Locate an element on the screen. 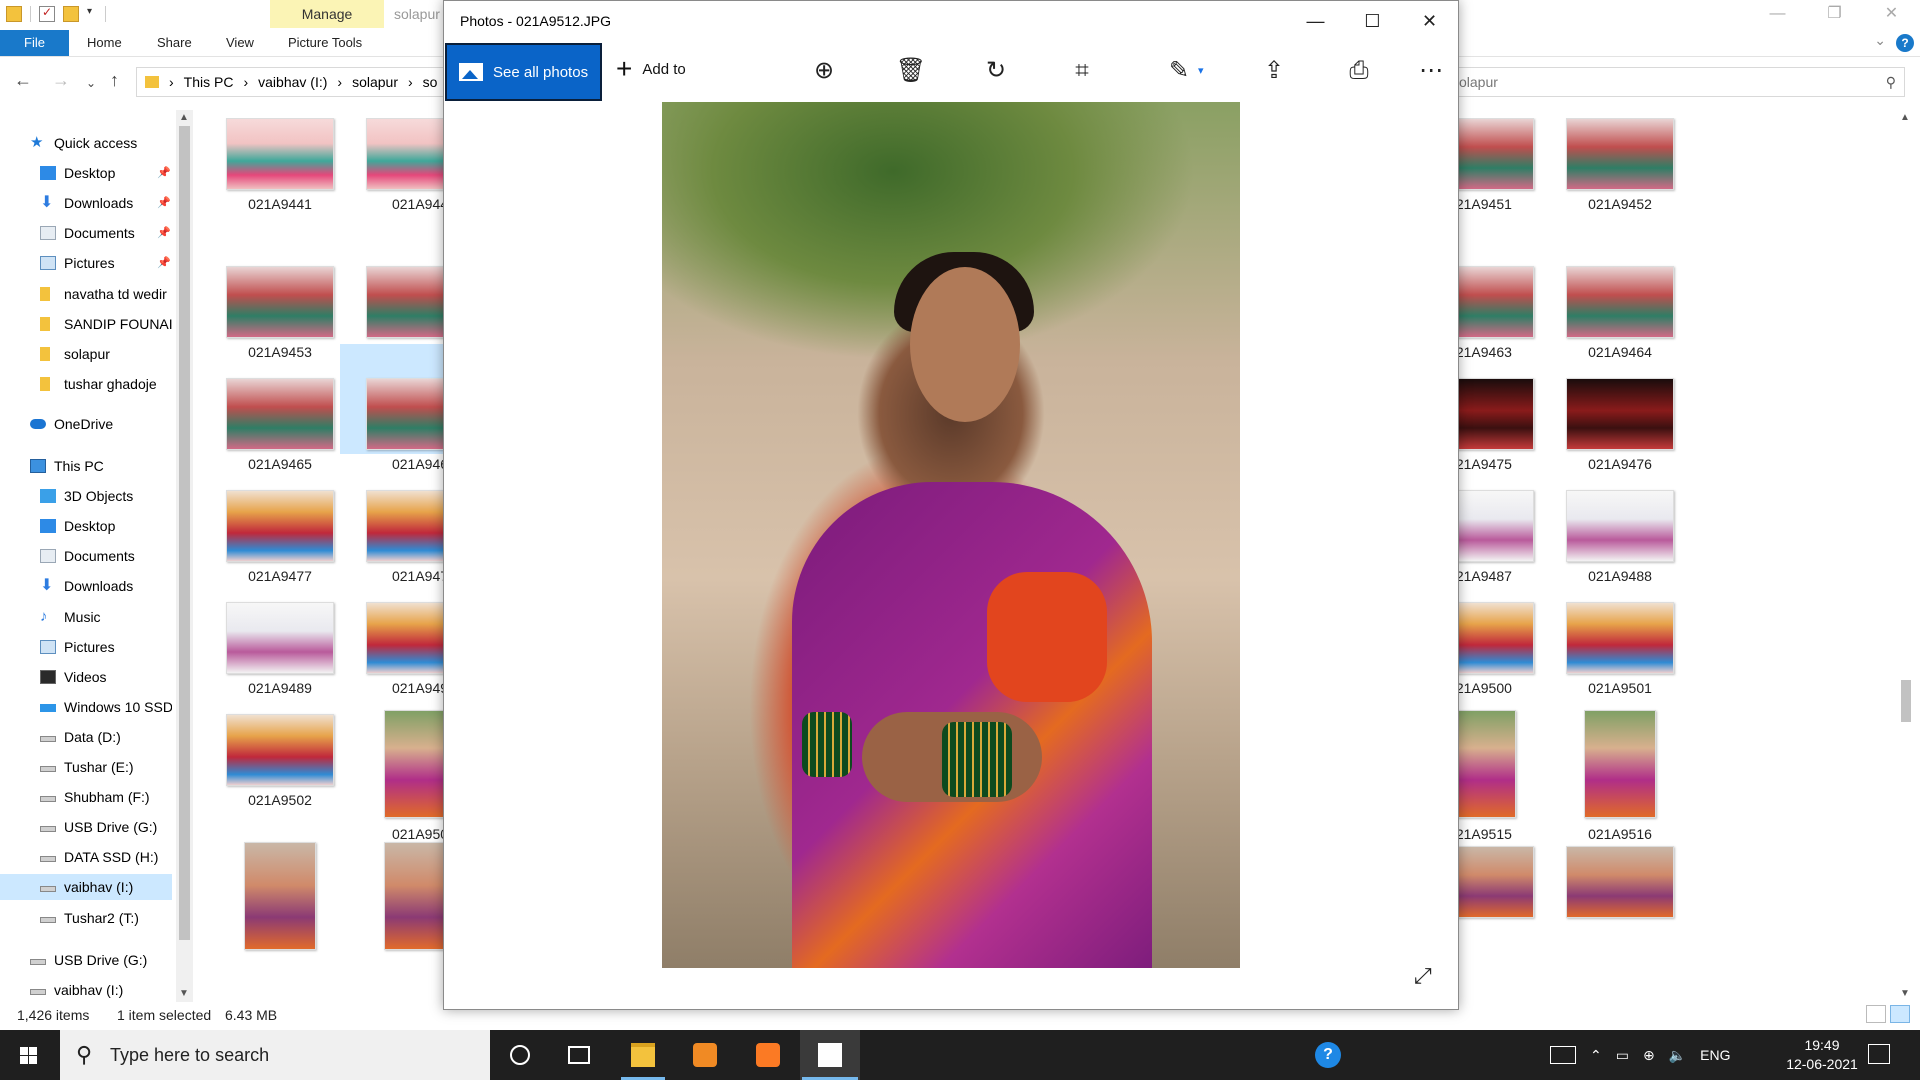 This screenshot has width=1920, height=1080. taskbar-photos is located at coordinates (830, 1055).